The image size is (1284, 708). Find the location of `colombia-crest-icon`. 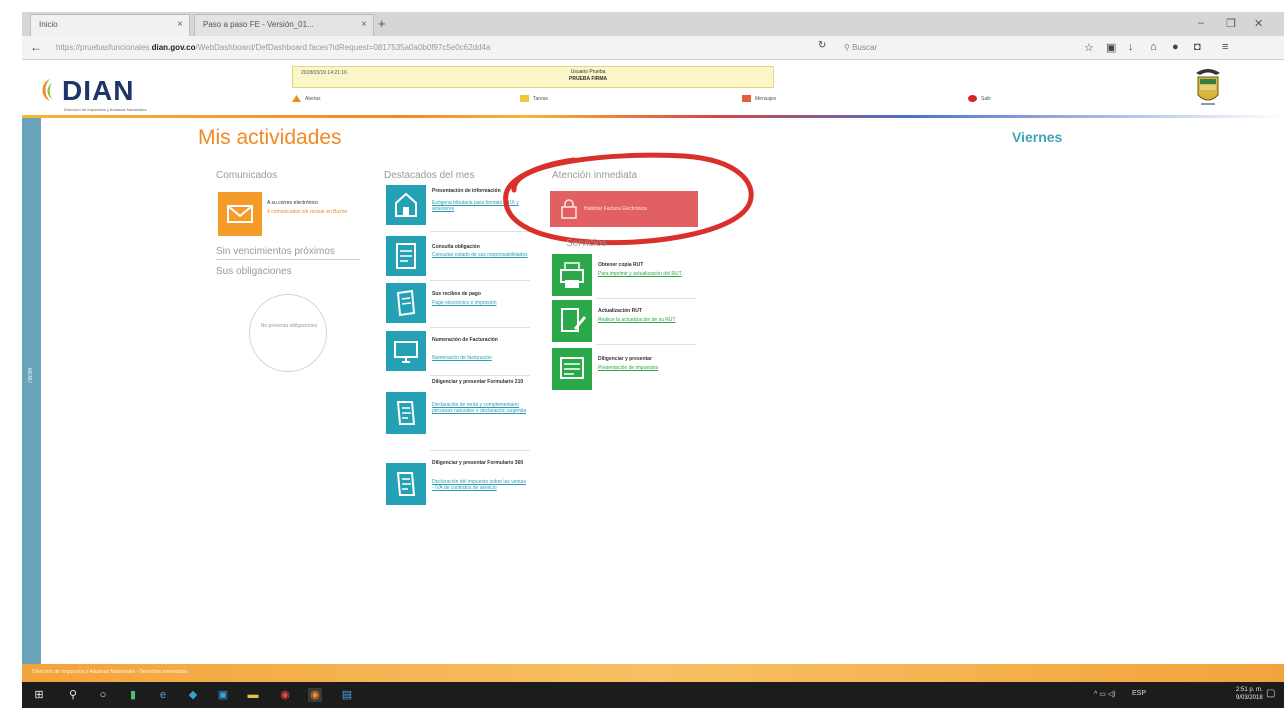

colombia-crest-icon is located at coordinates (1208, 87).